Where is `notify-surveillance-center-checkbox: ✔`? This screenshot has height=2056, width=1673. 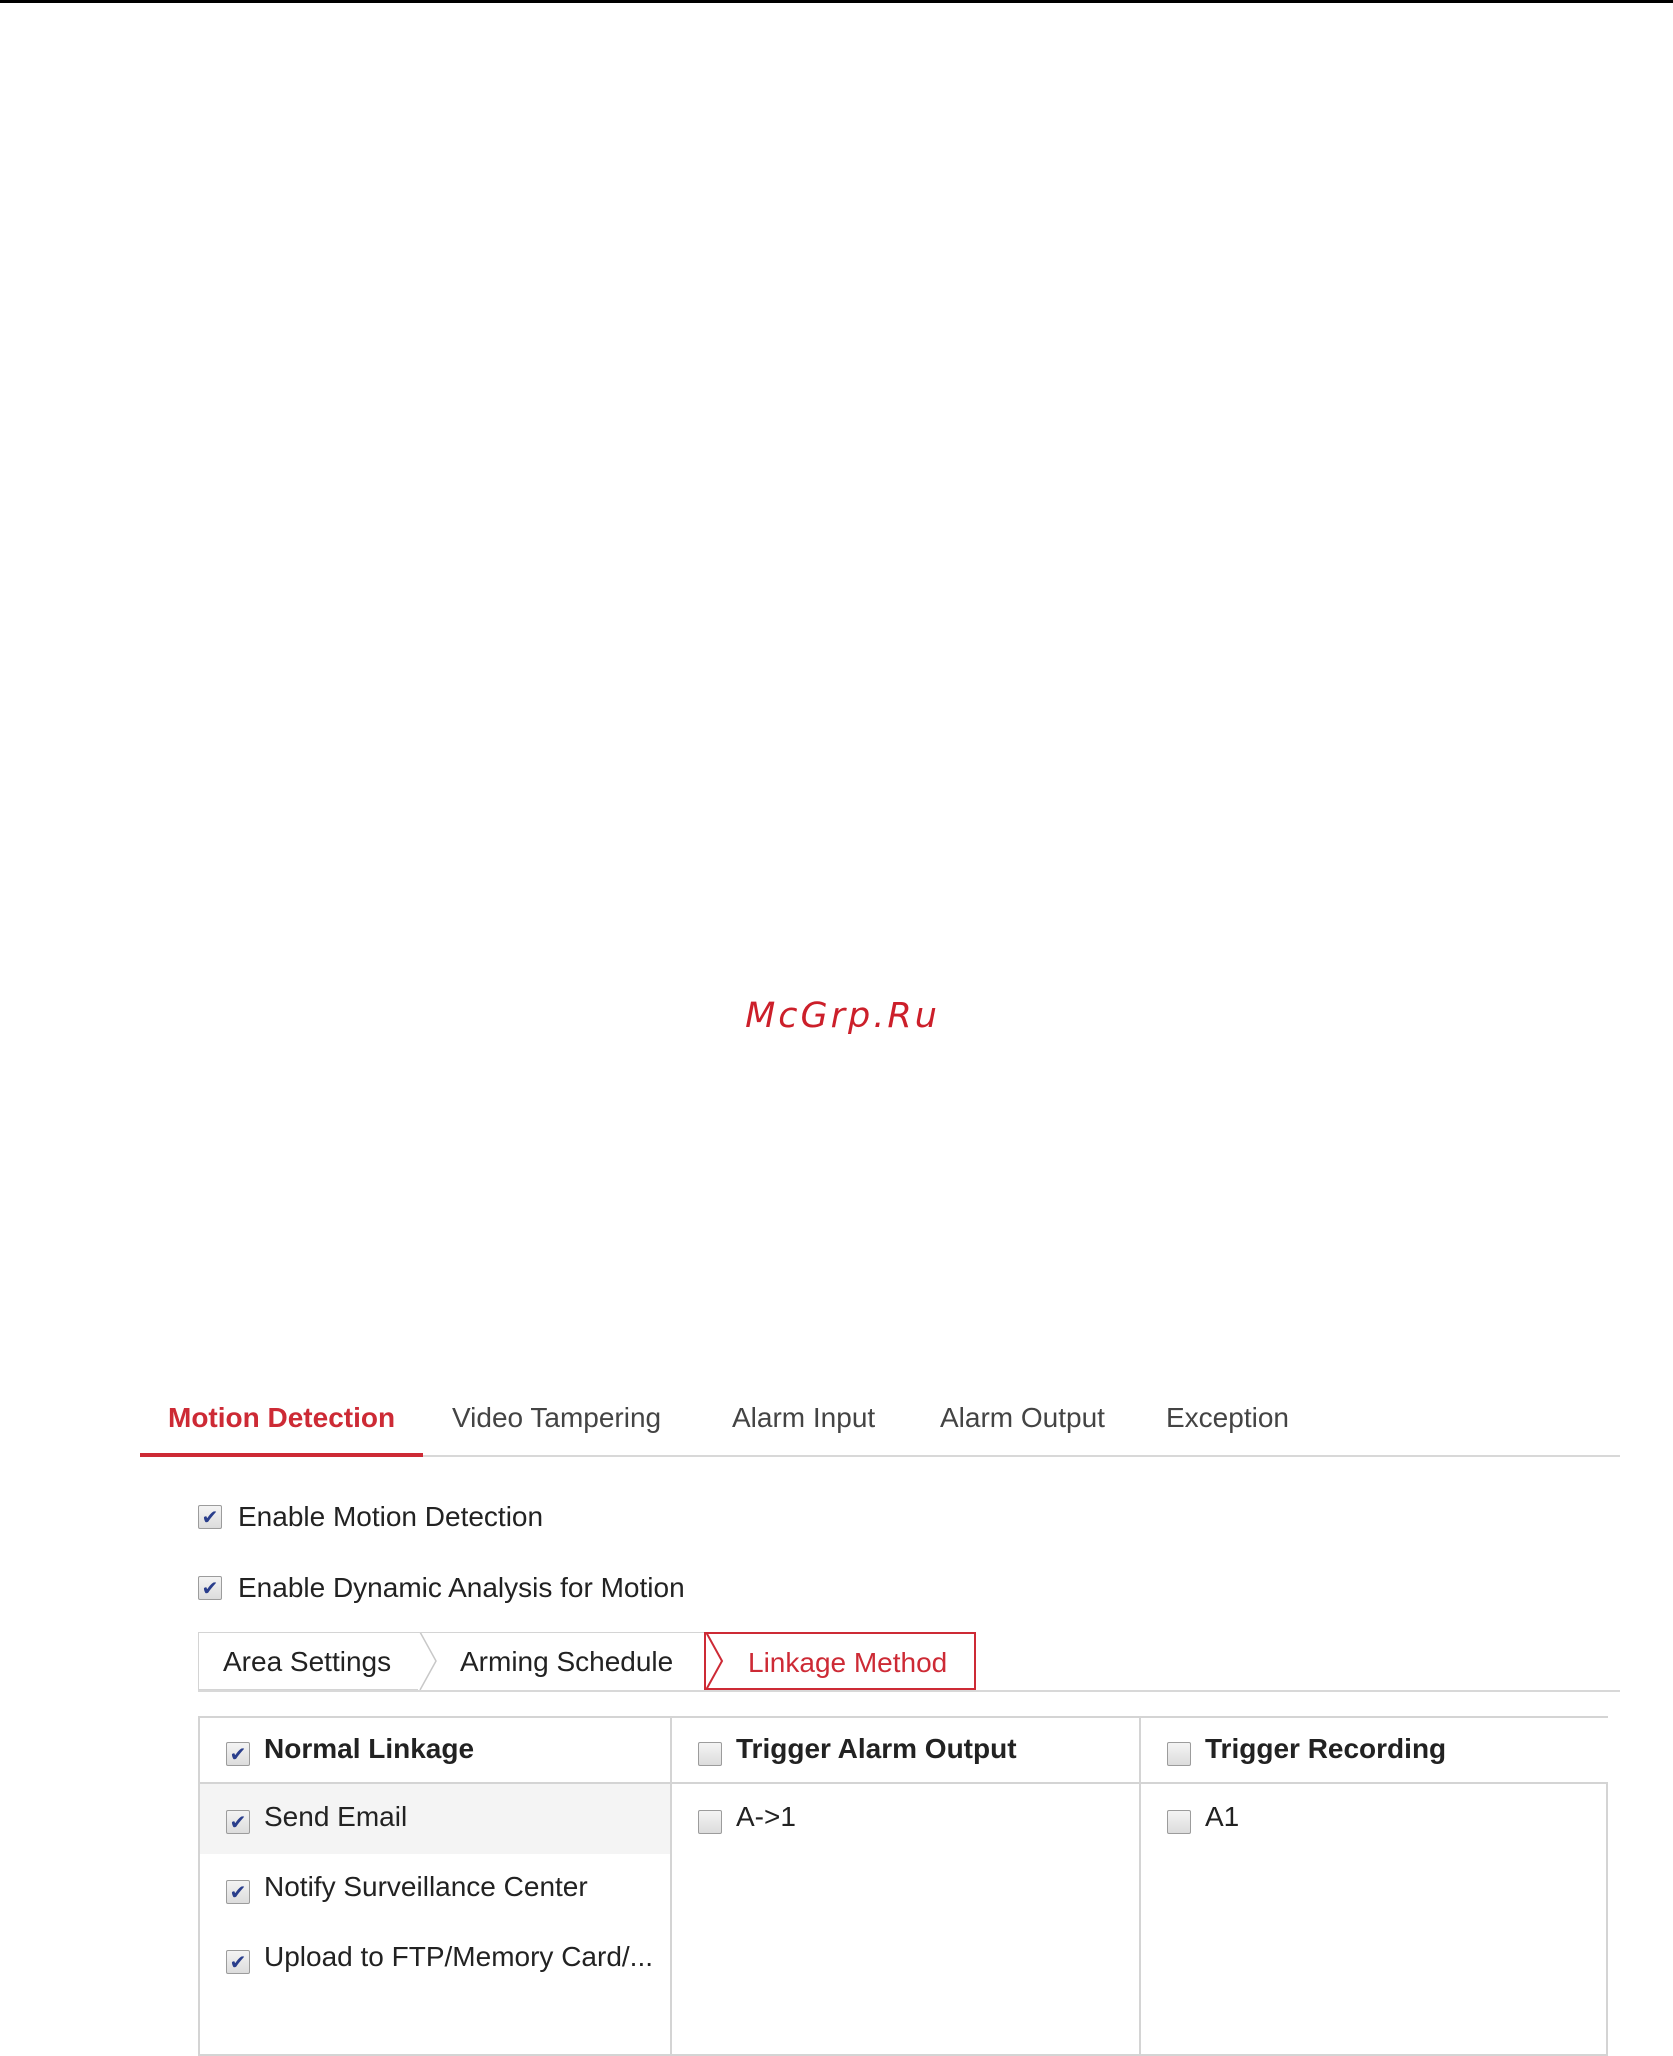
notify-surveillance-center-checkbox: ✔ is located at coordinates (238, 1892).